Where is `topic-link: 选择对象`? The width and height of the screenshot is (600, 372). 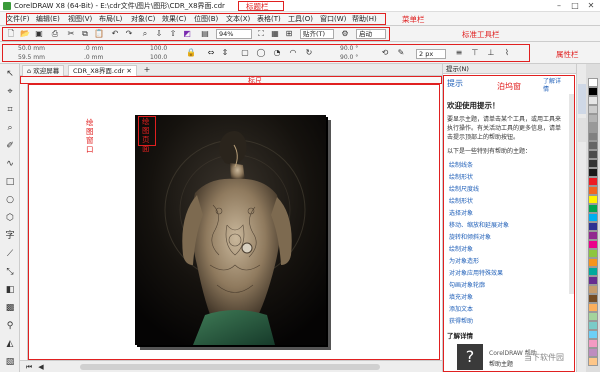 topic-link: 选择对象 is located at coordinates (461, 212).